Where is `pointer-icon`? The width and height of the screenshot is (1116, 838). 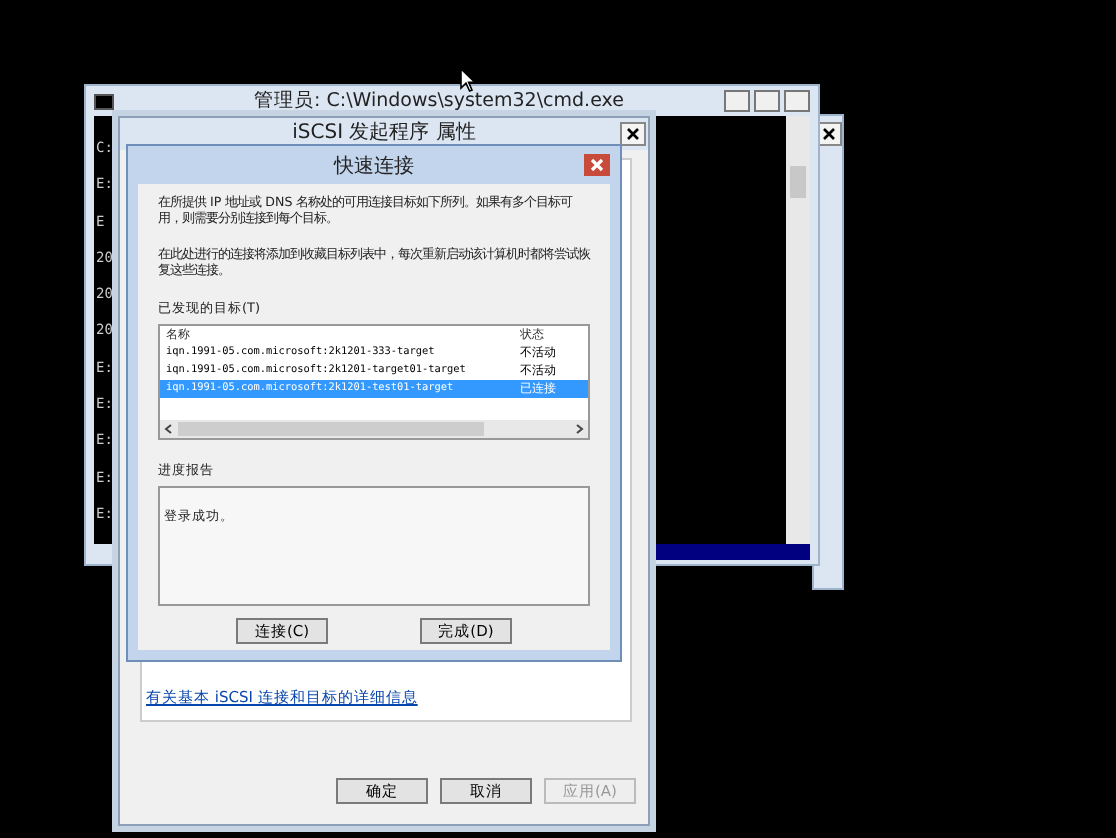 pointer-icon is located at coordinates (468, 80).